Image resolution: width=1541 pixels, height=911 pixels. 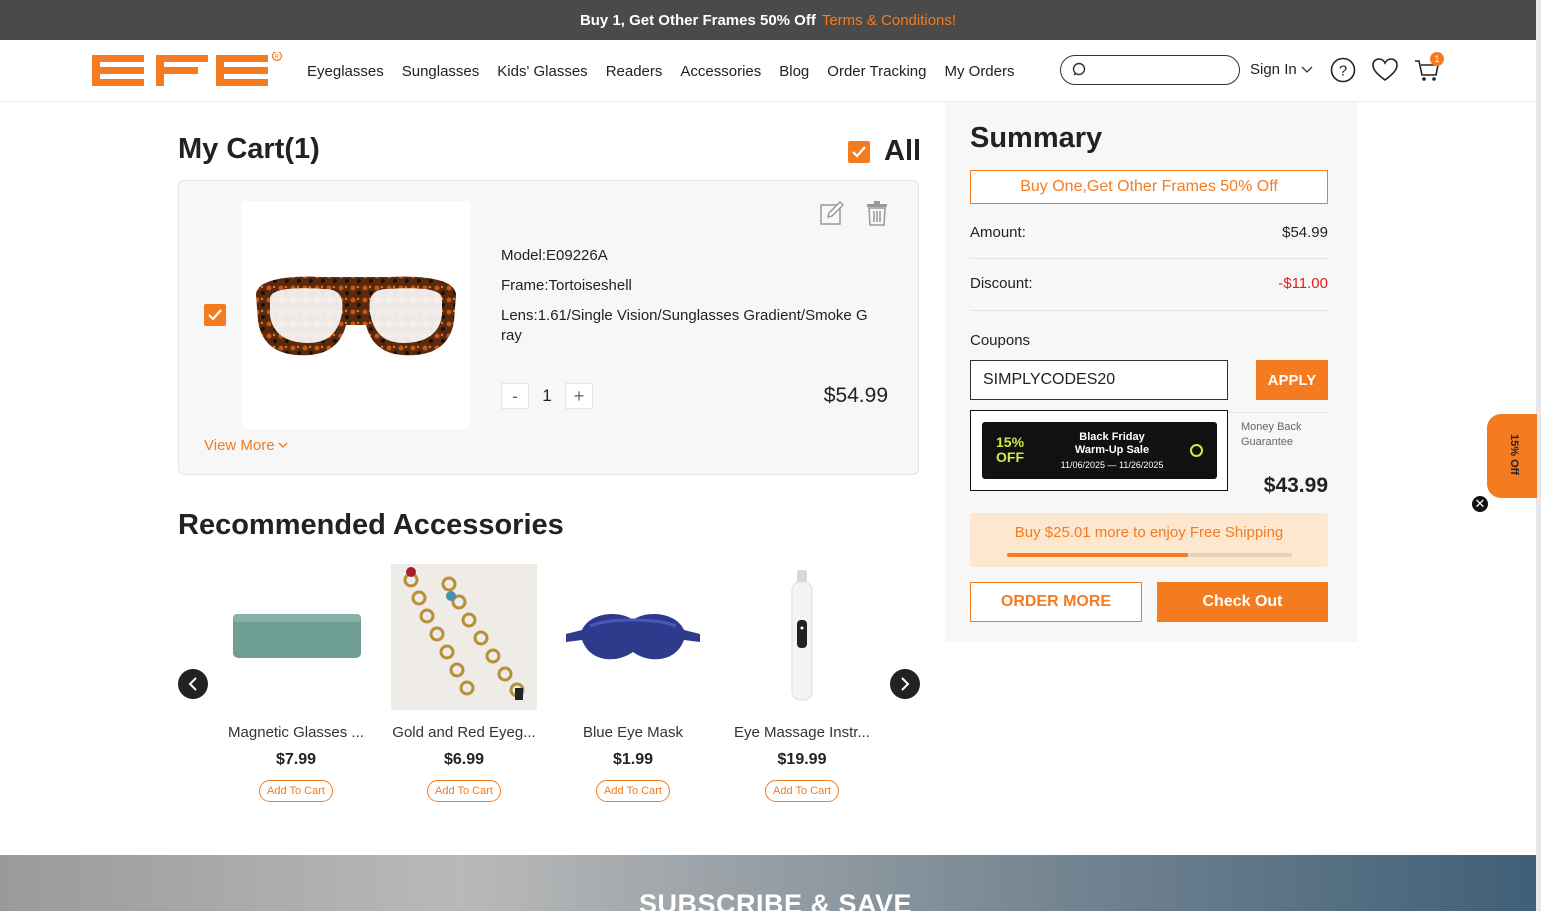 I want to click on sign-in-label: Sign In, so click(x=1273, y=69).